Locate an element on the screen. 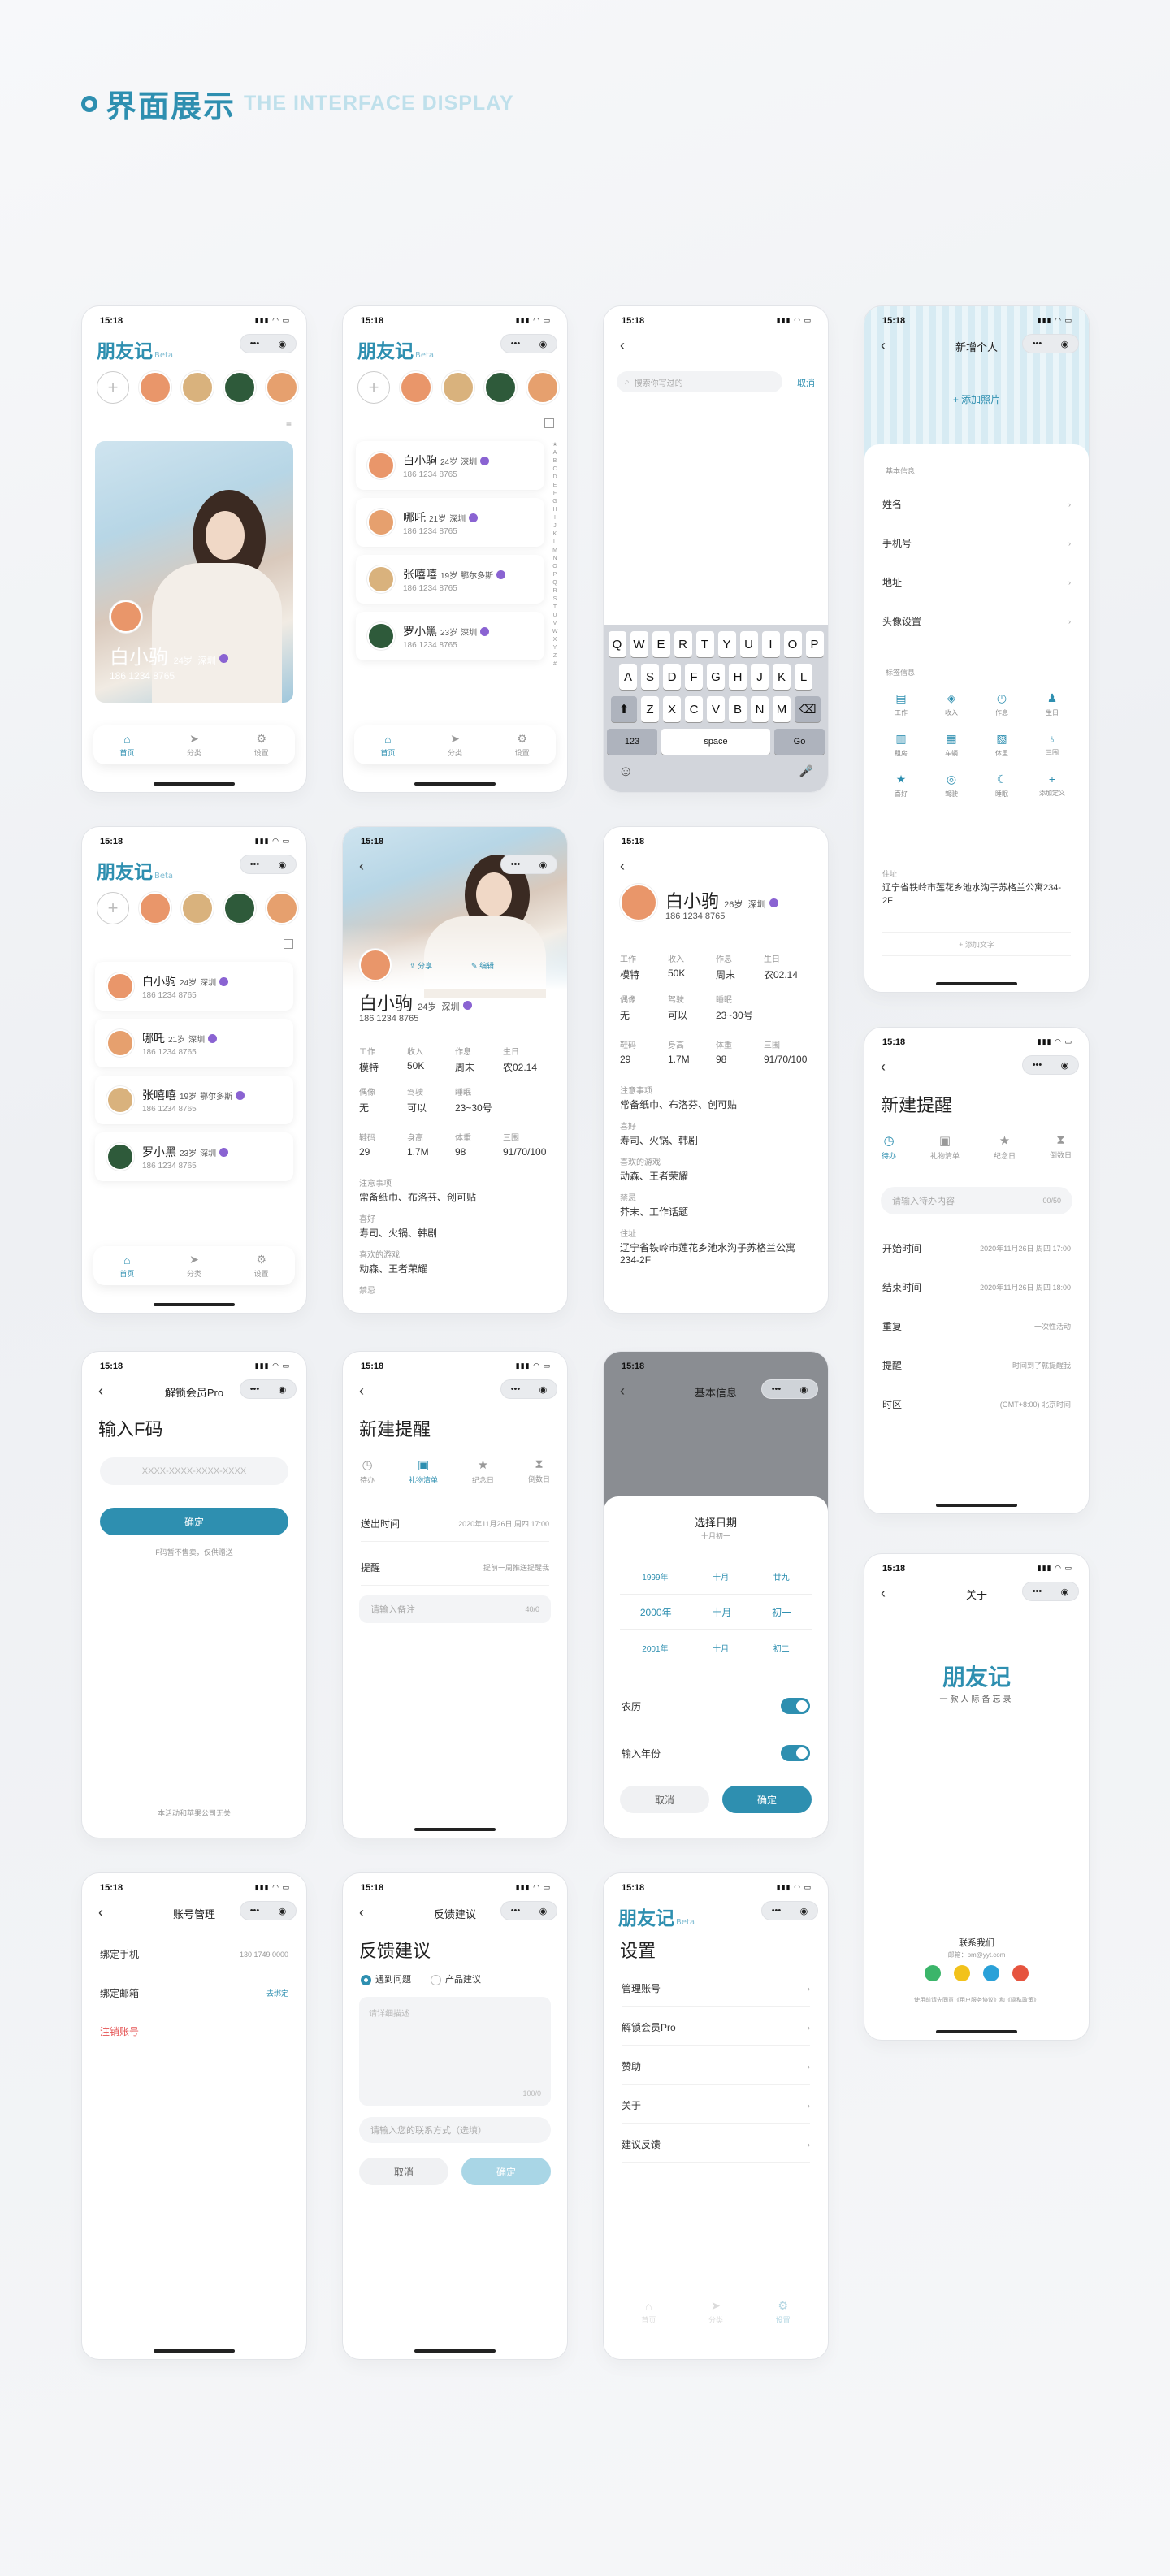  tag-item: + 添加定义 is located at coordinates (1052, 793).